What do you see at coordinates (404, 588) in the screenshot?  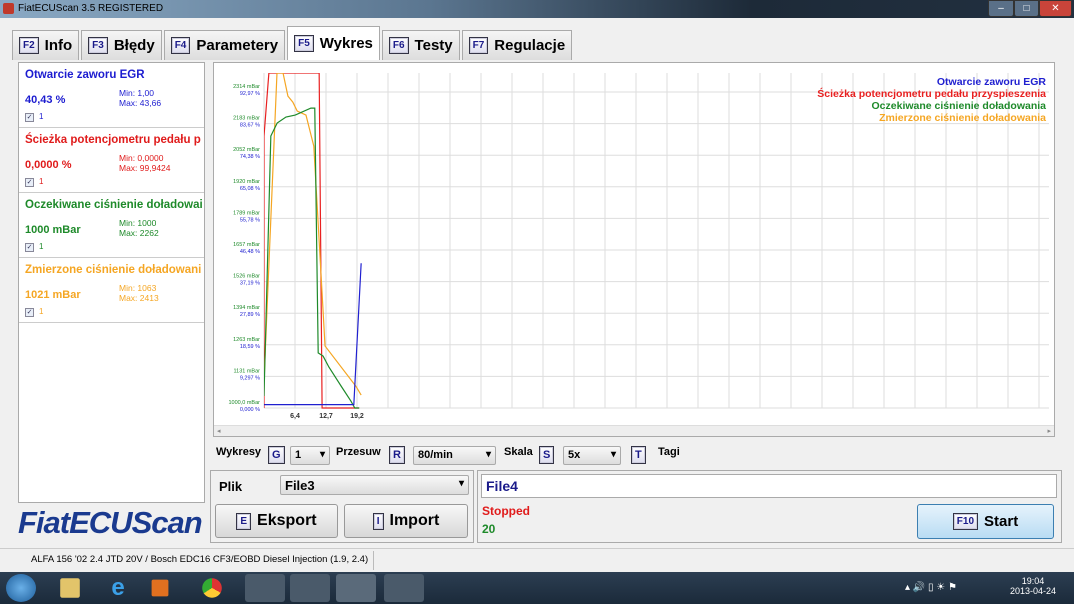 I see `paint-icon` at bounding box center [404, 588].